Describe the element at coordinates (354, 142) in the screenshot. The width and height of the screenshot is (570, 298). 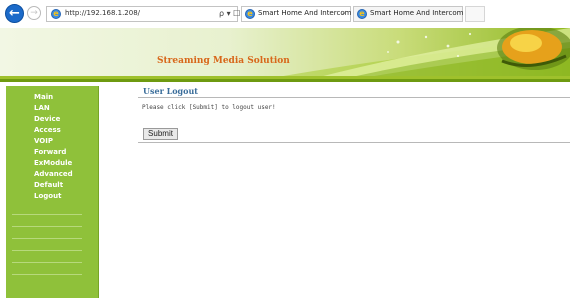
I see `content-divider` at that location.